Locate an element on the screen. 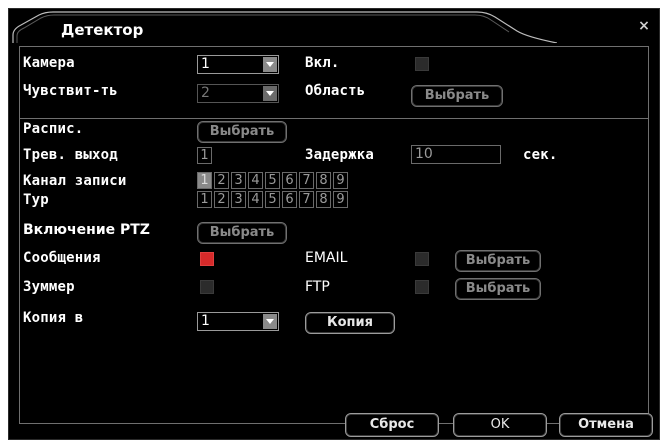  record-channel-2: 2 is located at coordinates (221, 180).